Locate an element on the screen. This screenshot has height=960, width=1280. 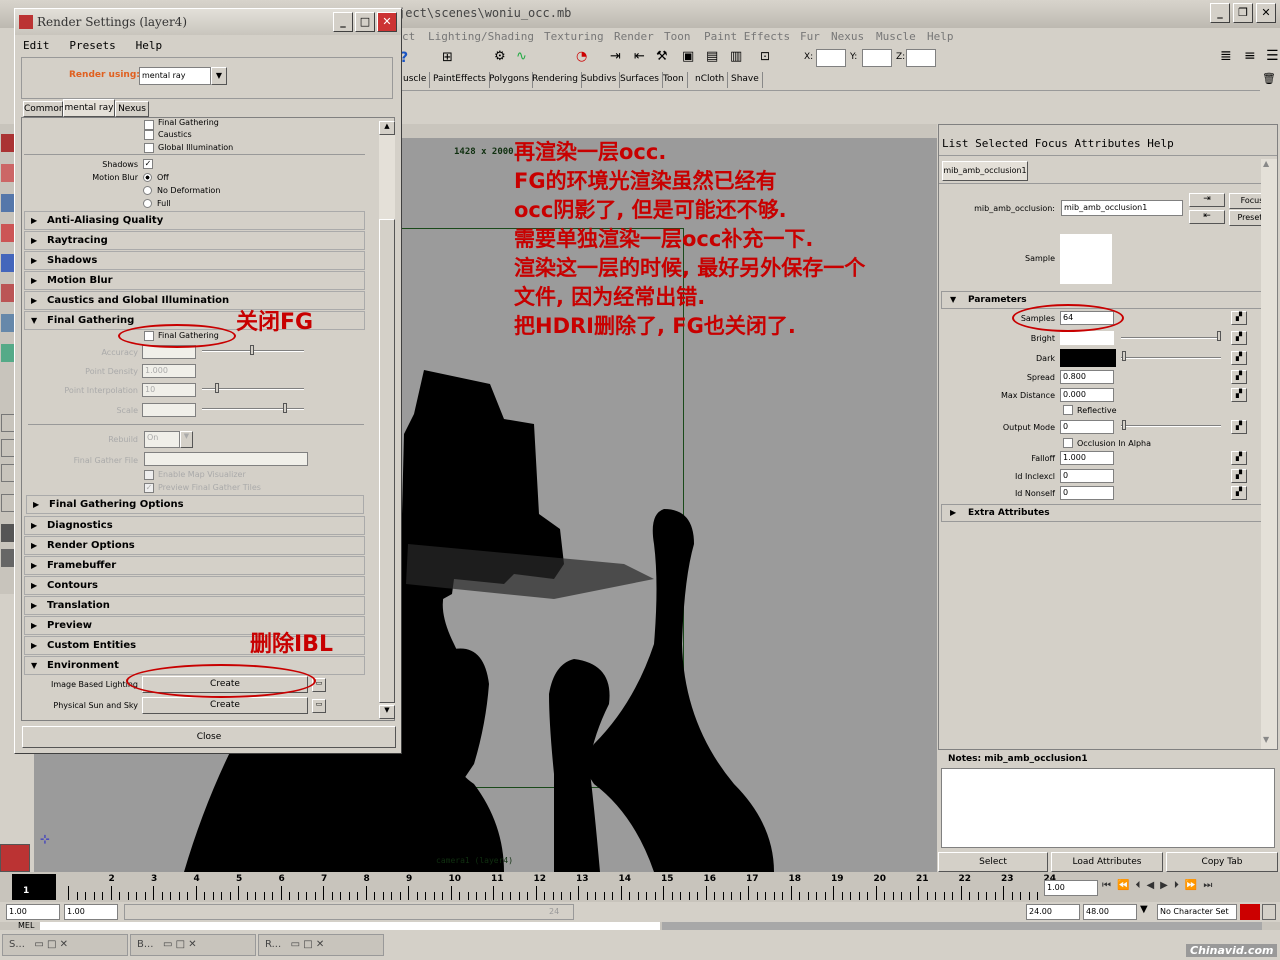
scroll-down-icon: ▼ is located at coordinates (387, 712).